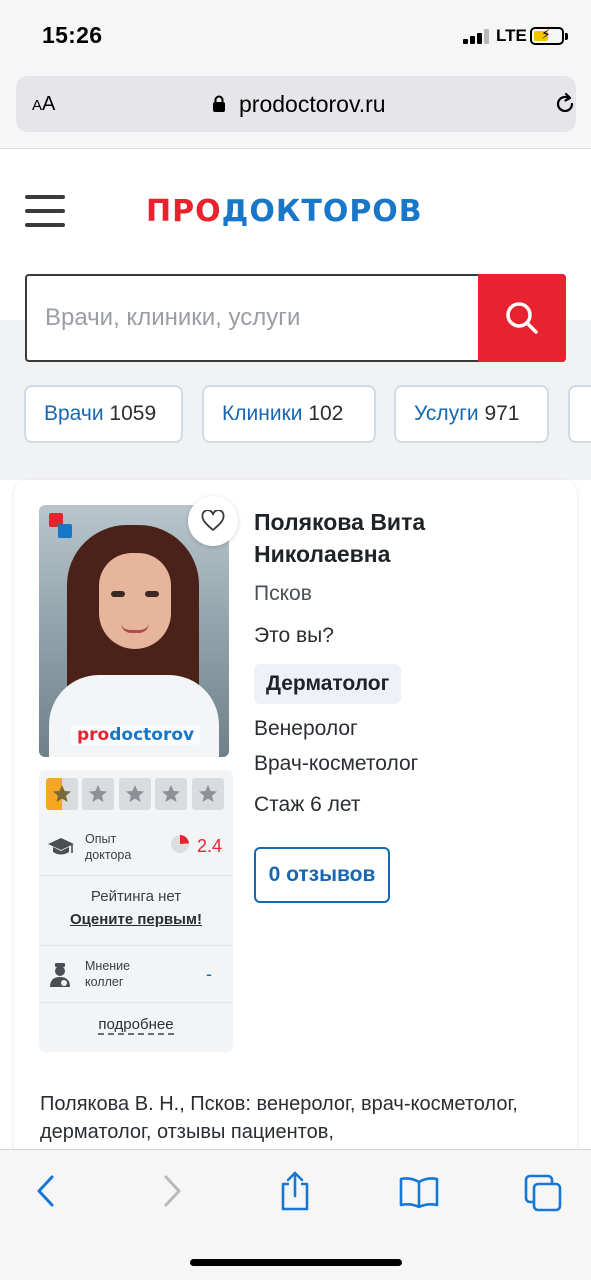  I want to click on tab-doctors: Врачи 1059, so click(103, 414).